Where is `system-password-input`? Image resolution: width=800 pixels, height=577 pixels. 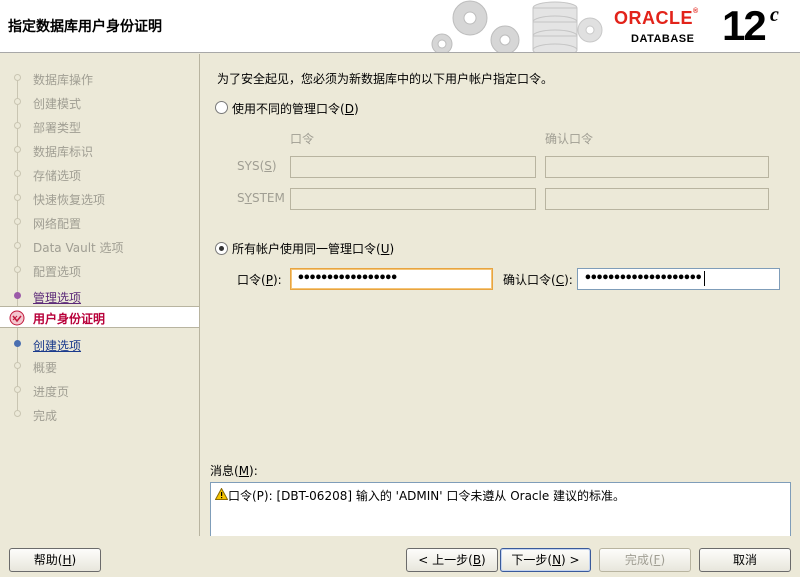
system-password-input is located at coordinates (413, 199).